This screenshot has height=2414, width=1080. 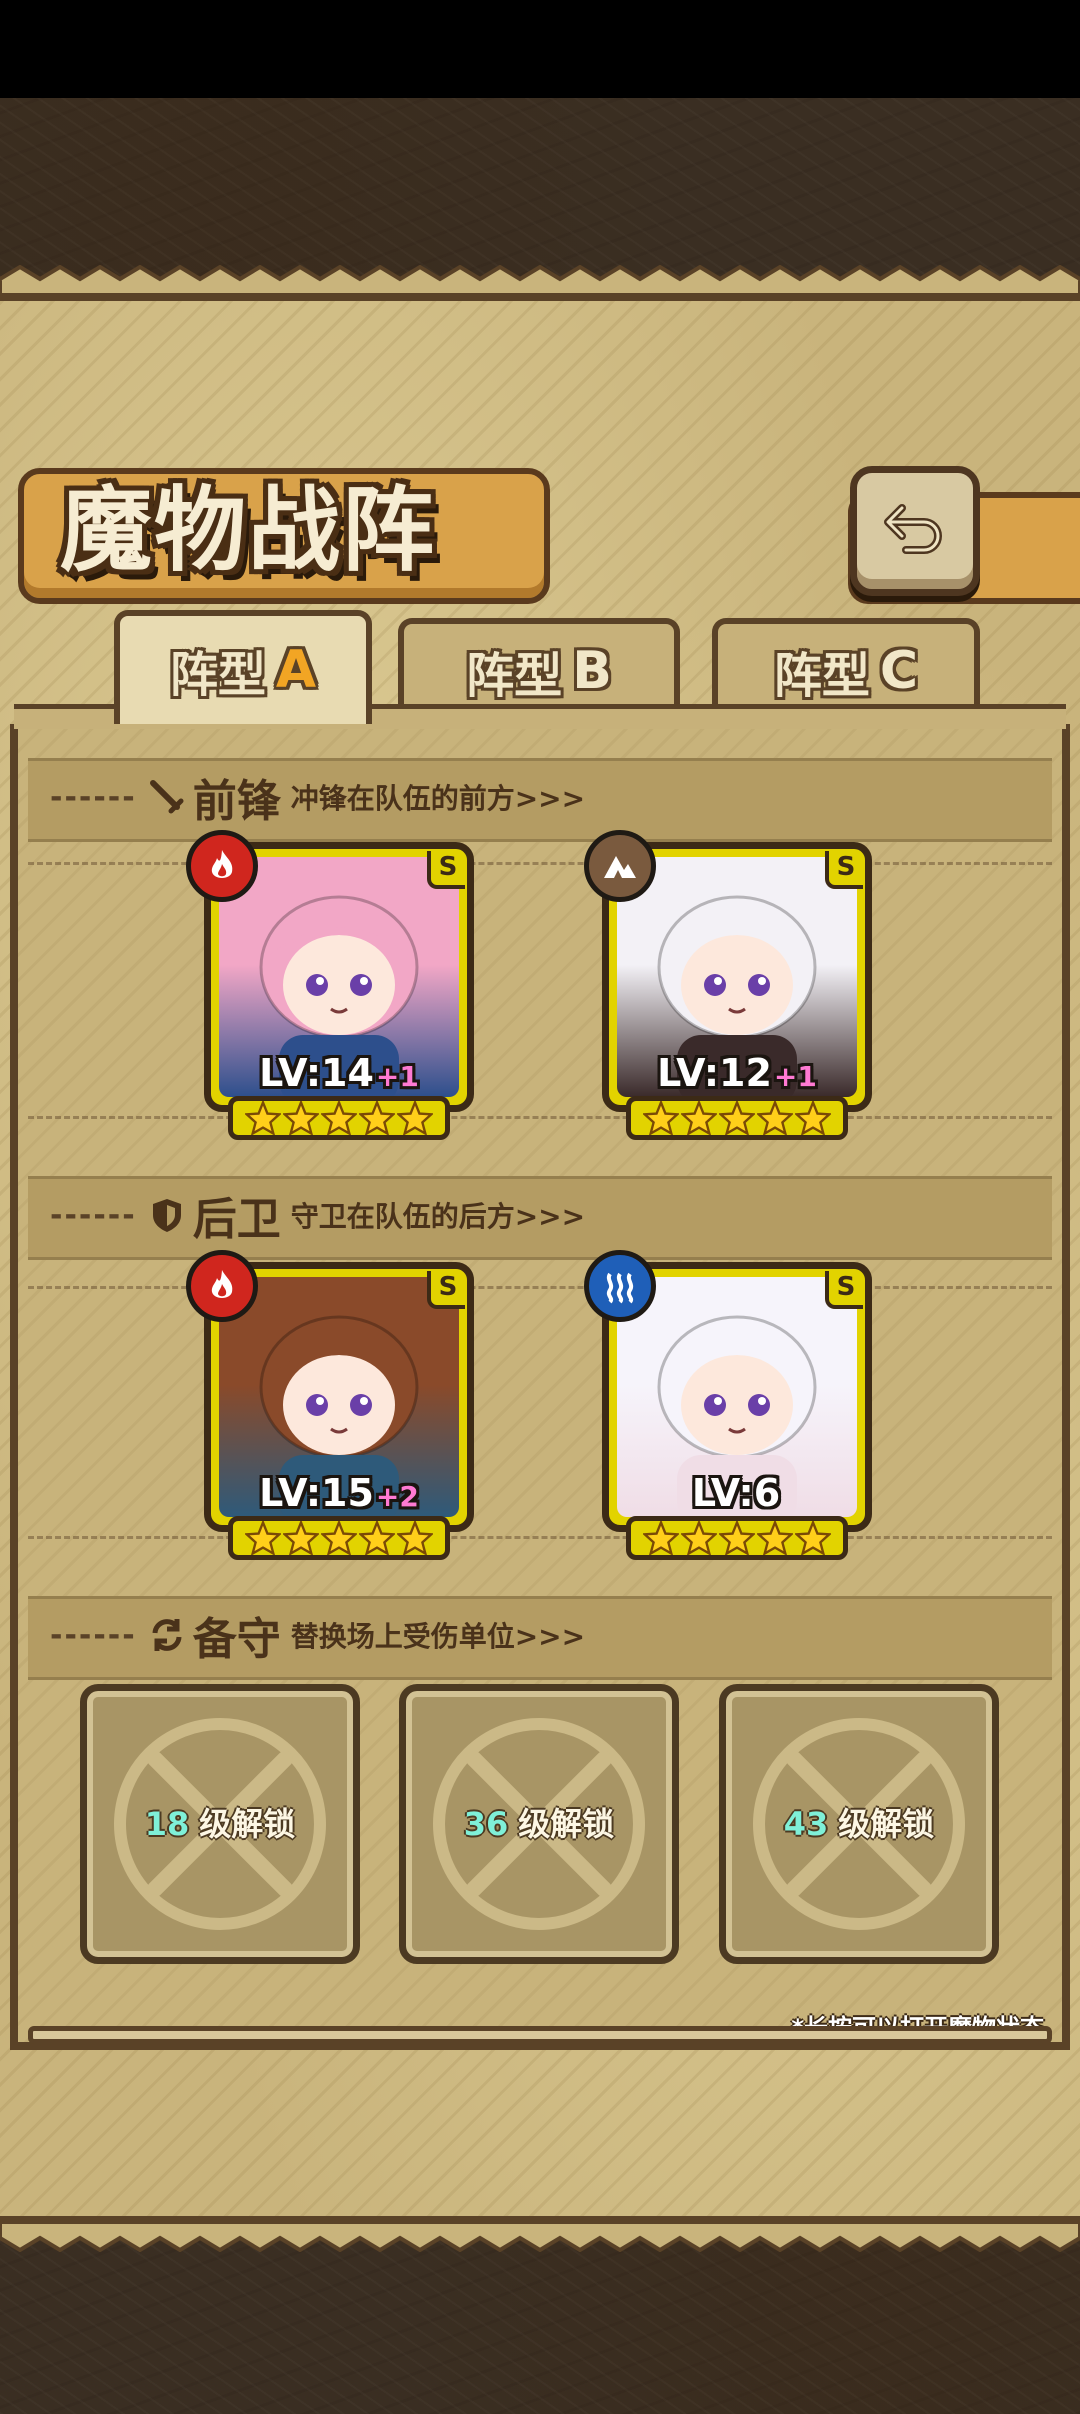 I want to click on water-element-icon, so click(x=620, y=1286).